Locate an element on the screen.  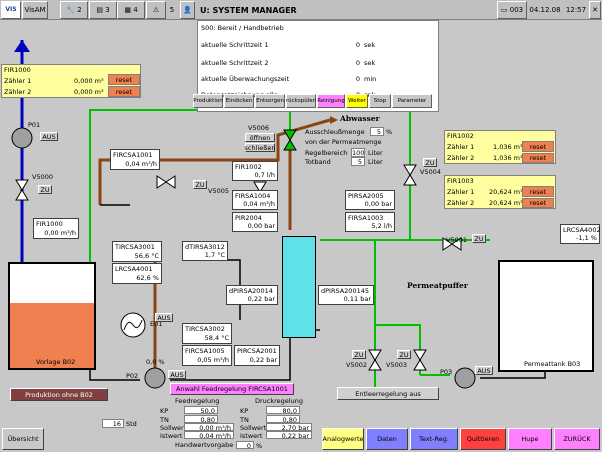
sollwert-label: Sollwert is located at coordinates (253, 428).